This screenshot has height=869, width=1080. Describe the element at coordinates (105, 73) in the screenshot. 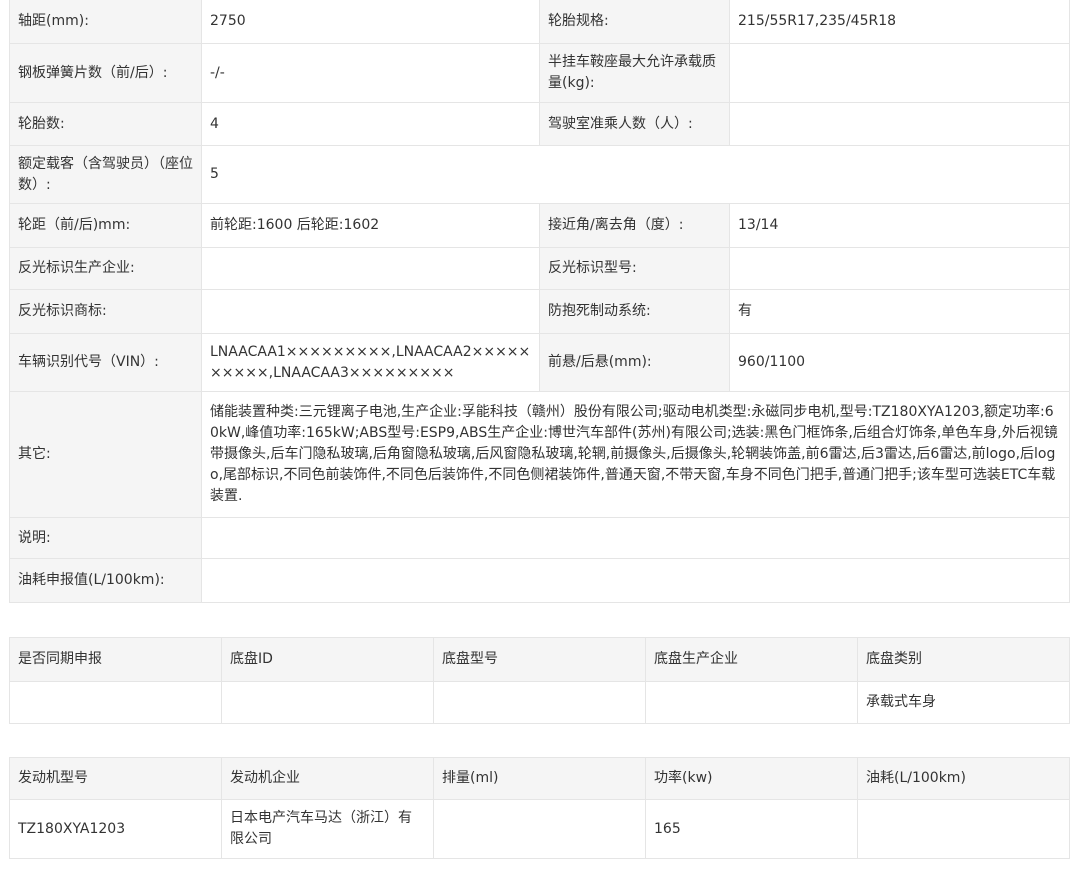

I see `leaf-spring-label: 钢板弹簧片数（前/后）:` at that location.